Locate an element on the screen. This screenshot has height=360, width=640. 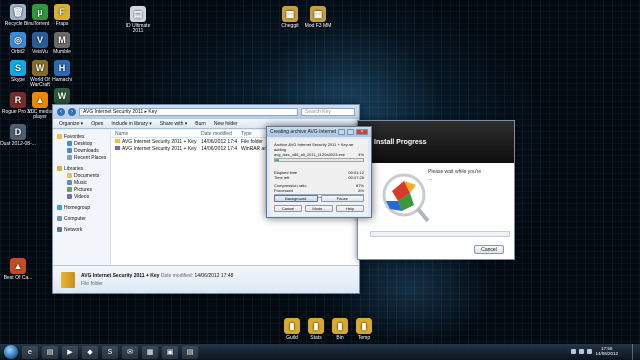
dialog-titlebar: Creating archive AVG Internet S... × is located at coordinates (319, 132).